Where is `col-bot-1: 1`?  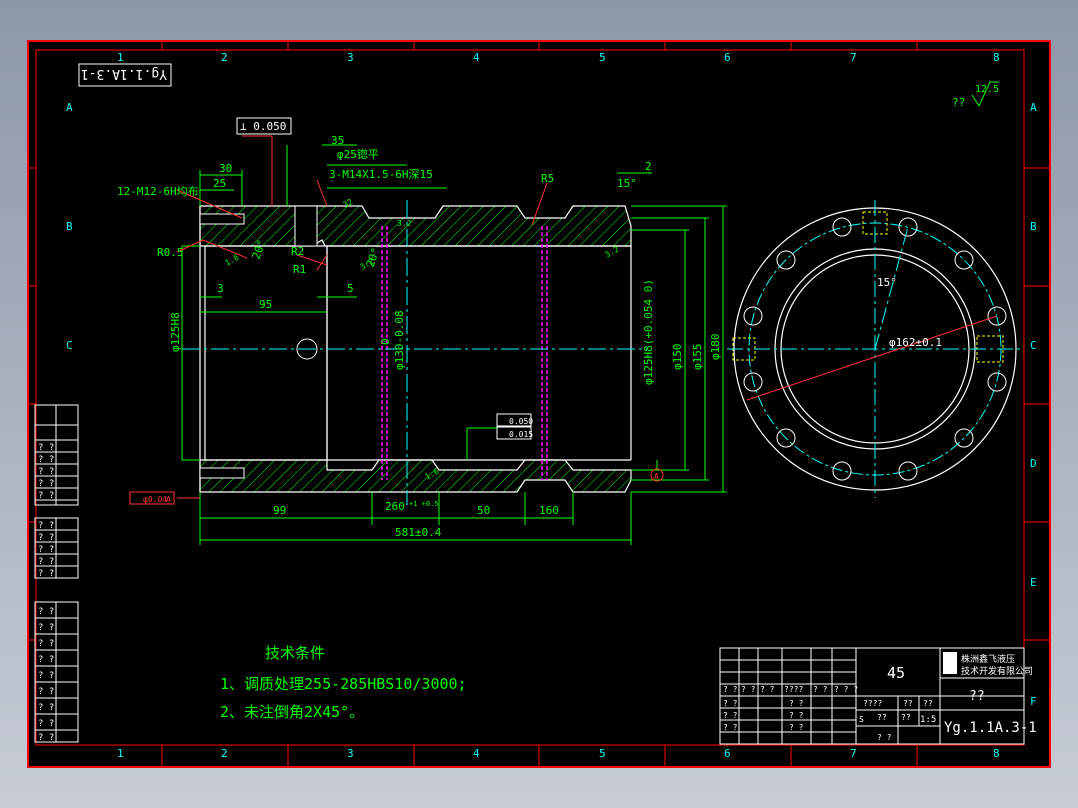 col-bot-1: 1 is located at coordinates (120, 753).